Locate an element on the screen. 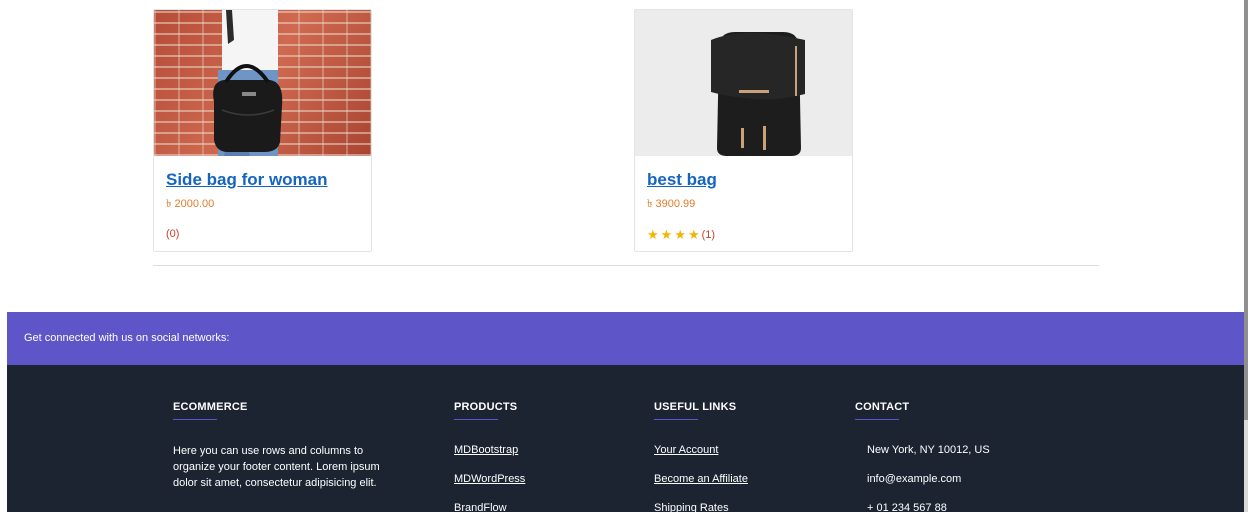 This screenshot has width=1248, height=512. product-card: Side bag for woman ৳ 2000.00 (0) is located at coordinates (262, 130).